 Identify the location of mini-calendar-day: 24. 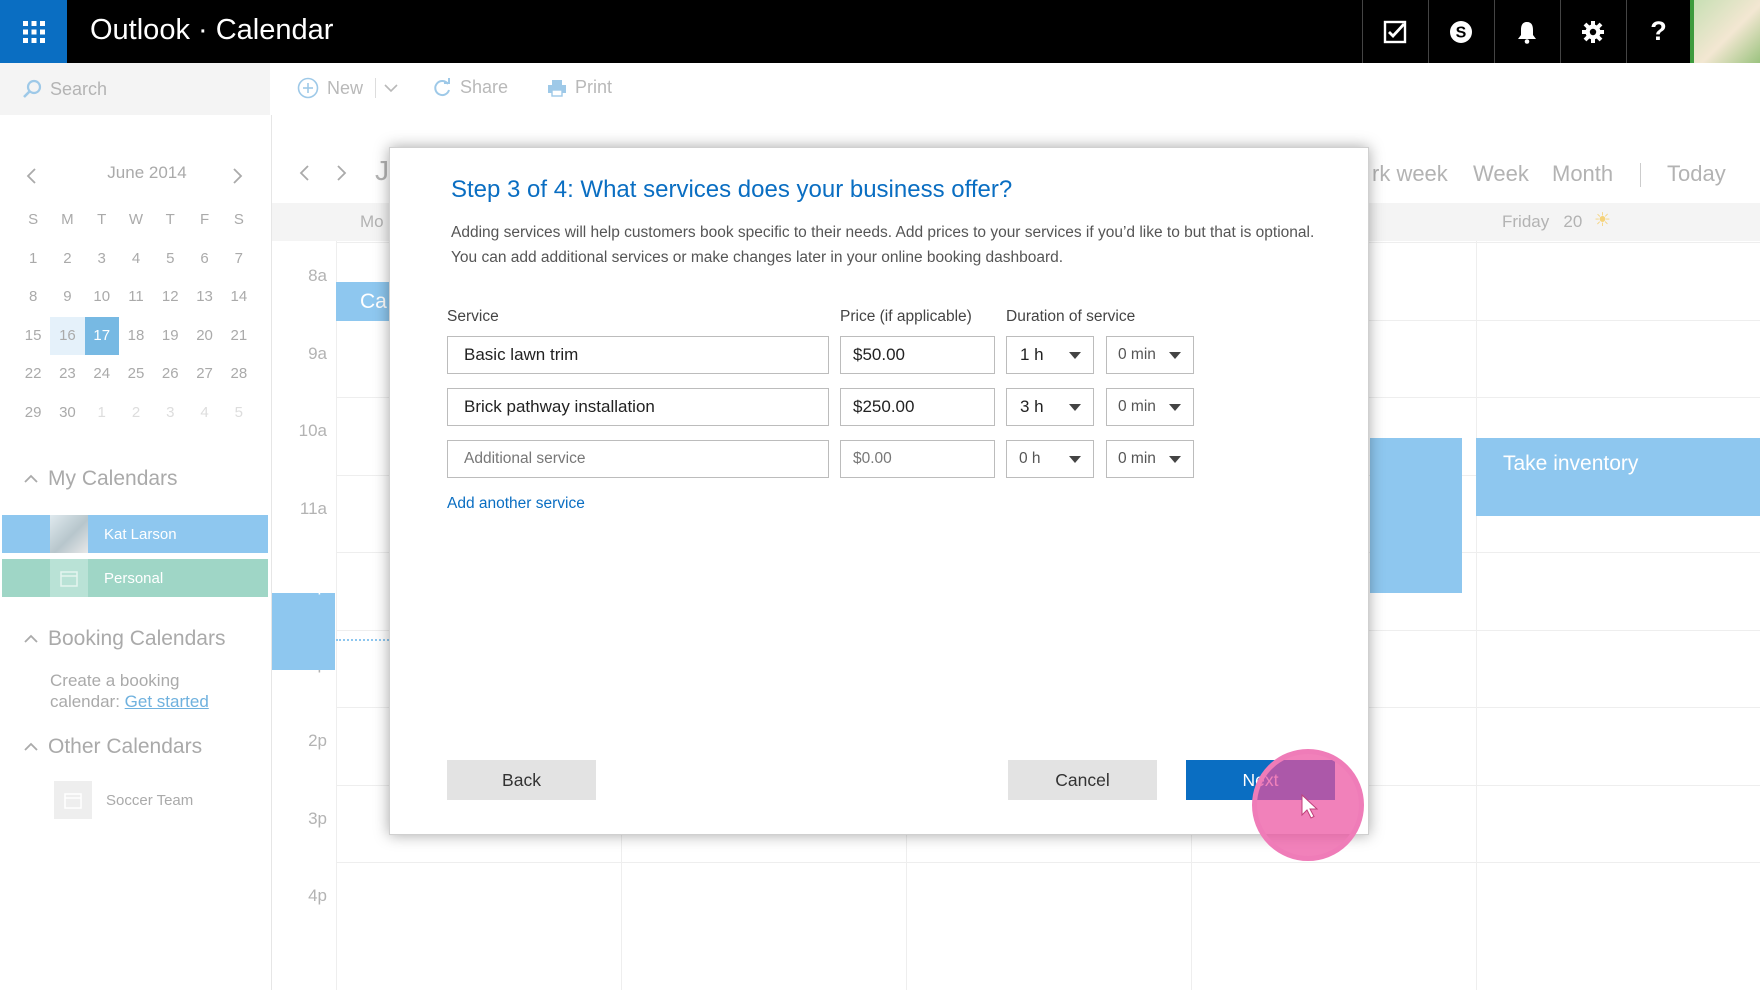
(102, 374).